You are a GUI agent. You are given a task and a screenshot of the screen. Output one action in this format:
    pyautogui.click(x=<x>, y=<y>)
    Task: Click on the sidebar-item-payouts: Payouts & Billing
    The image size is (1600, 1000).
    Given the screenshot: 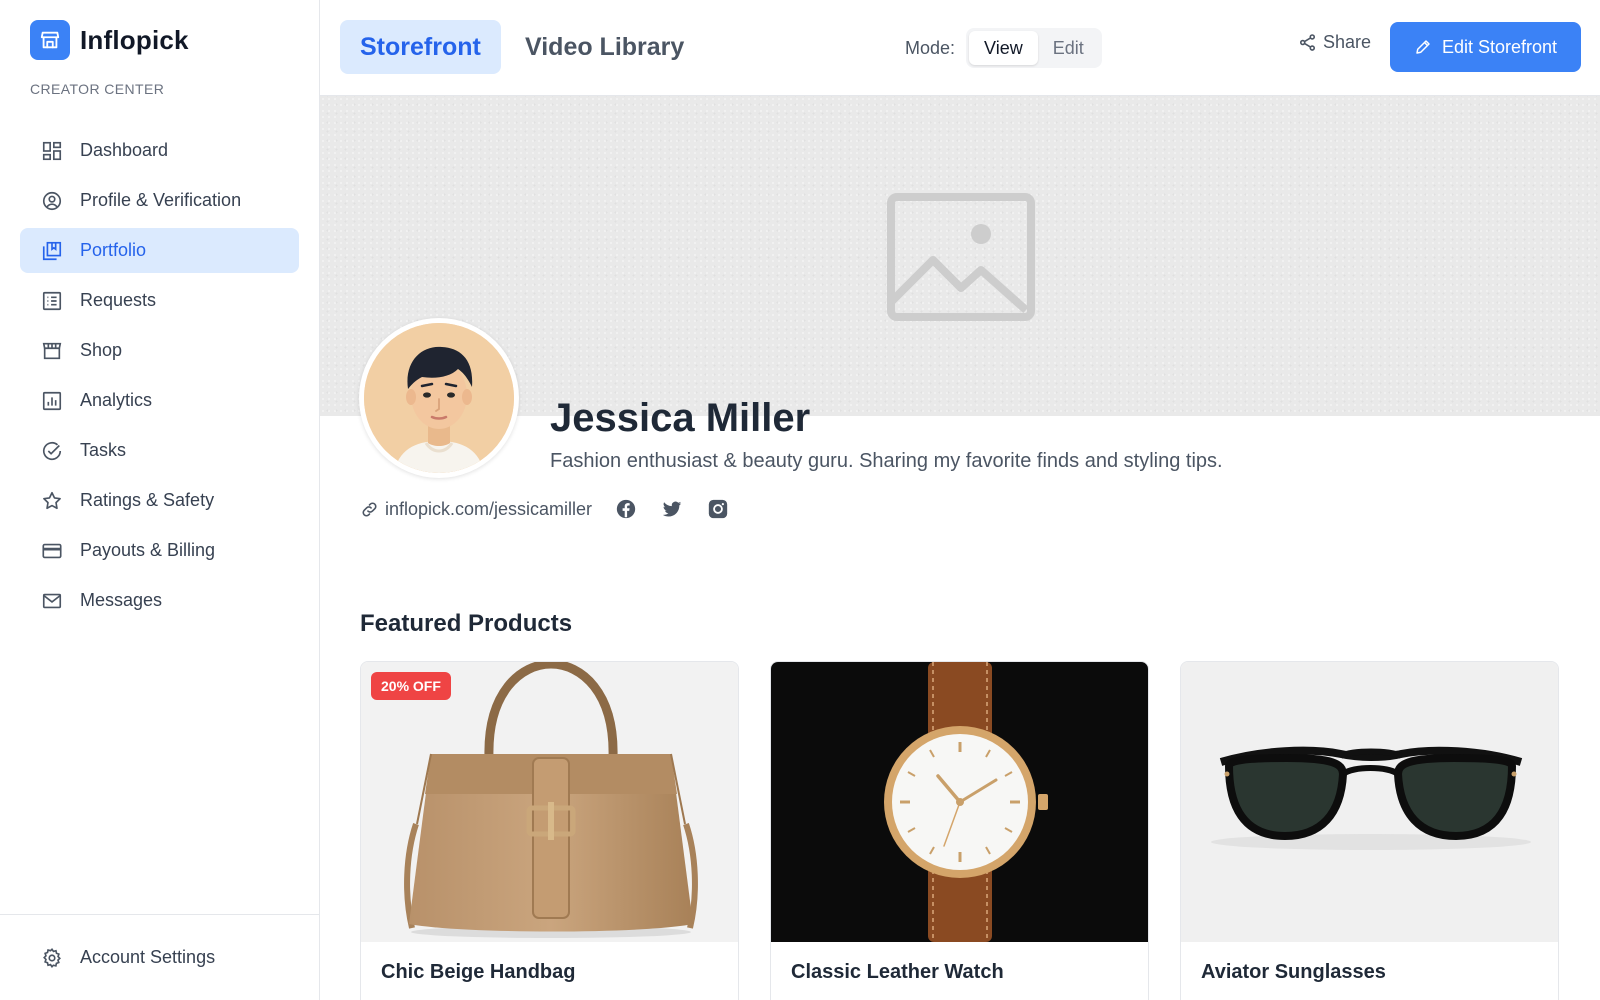 What is the action you would take?
    pyautogui.click(x=159, y=550)
    